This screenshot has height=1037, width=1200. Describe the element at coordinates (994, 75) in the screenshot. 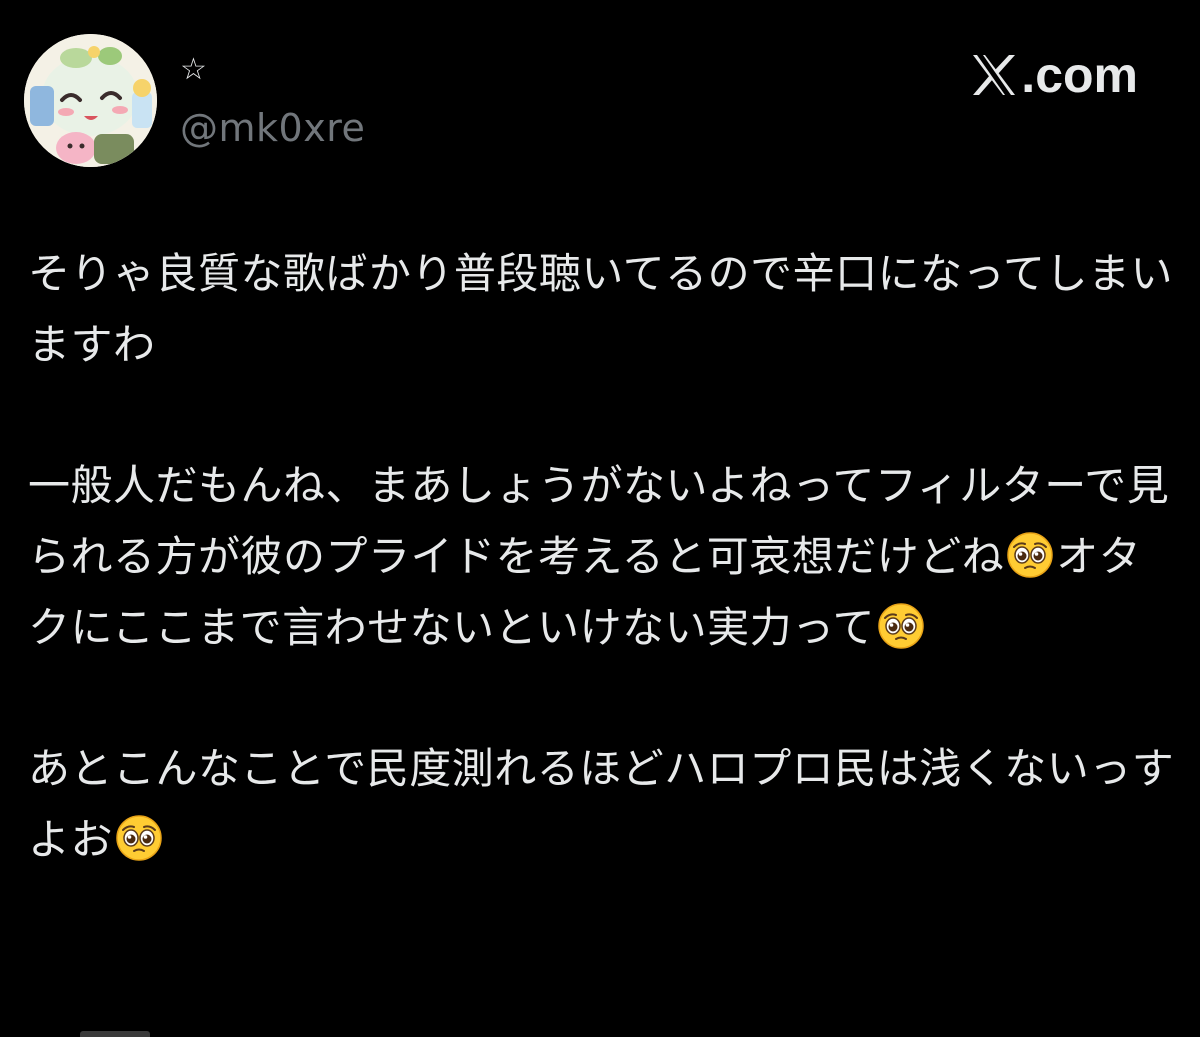

I see `x-logo-icon` at that location.